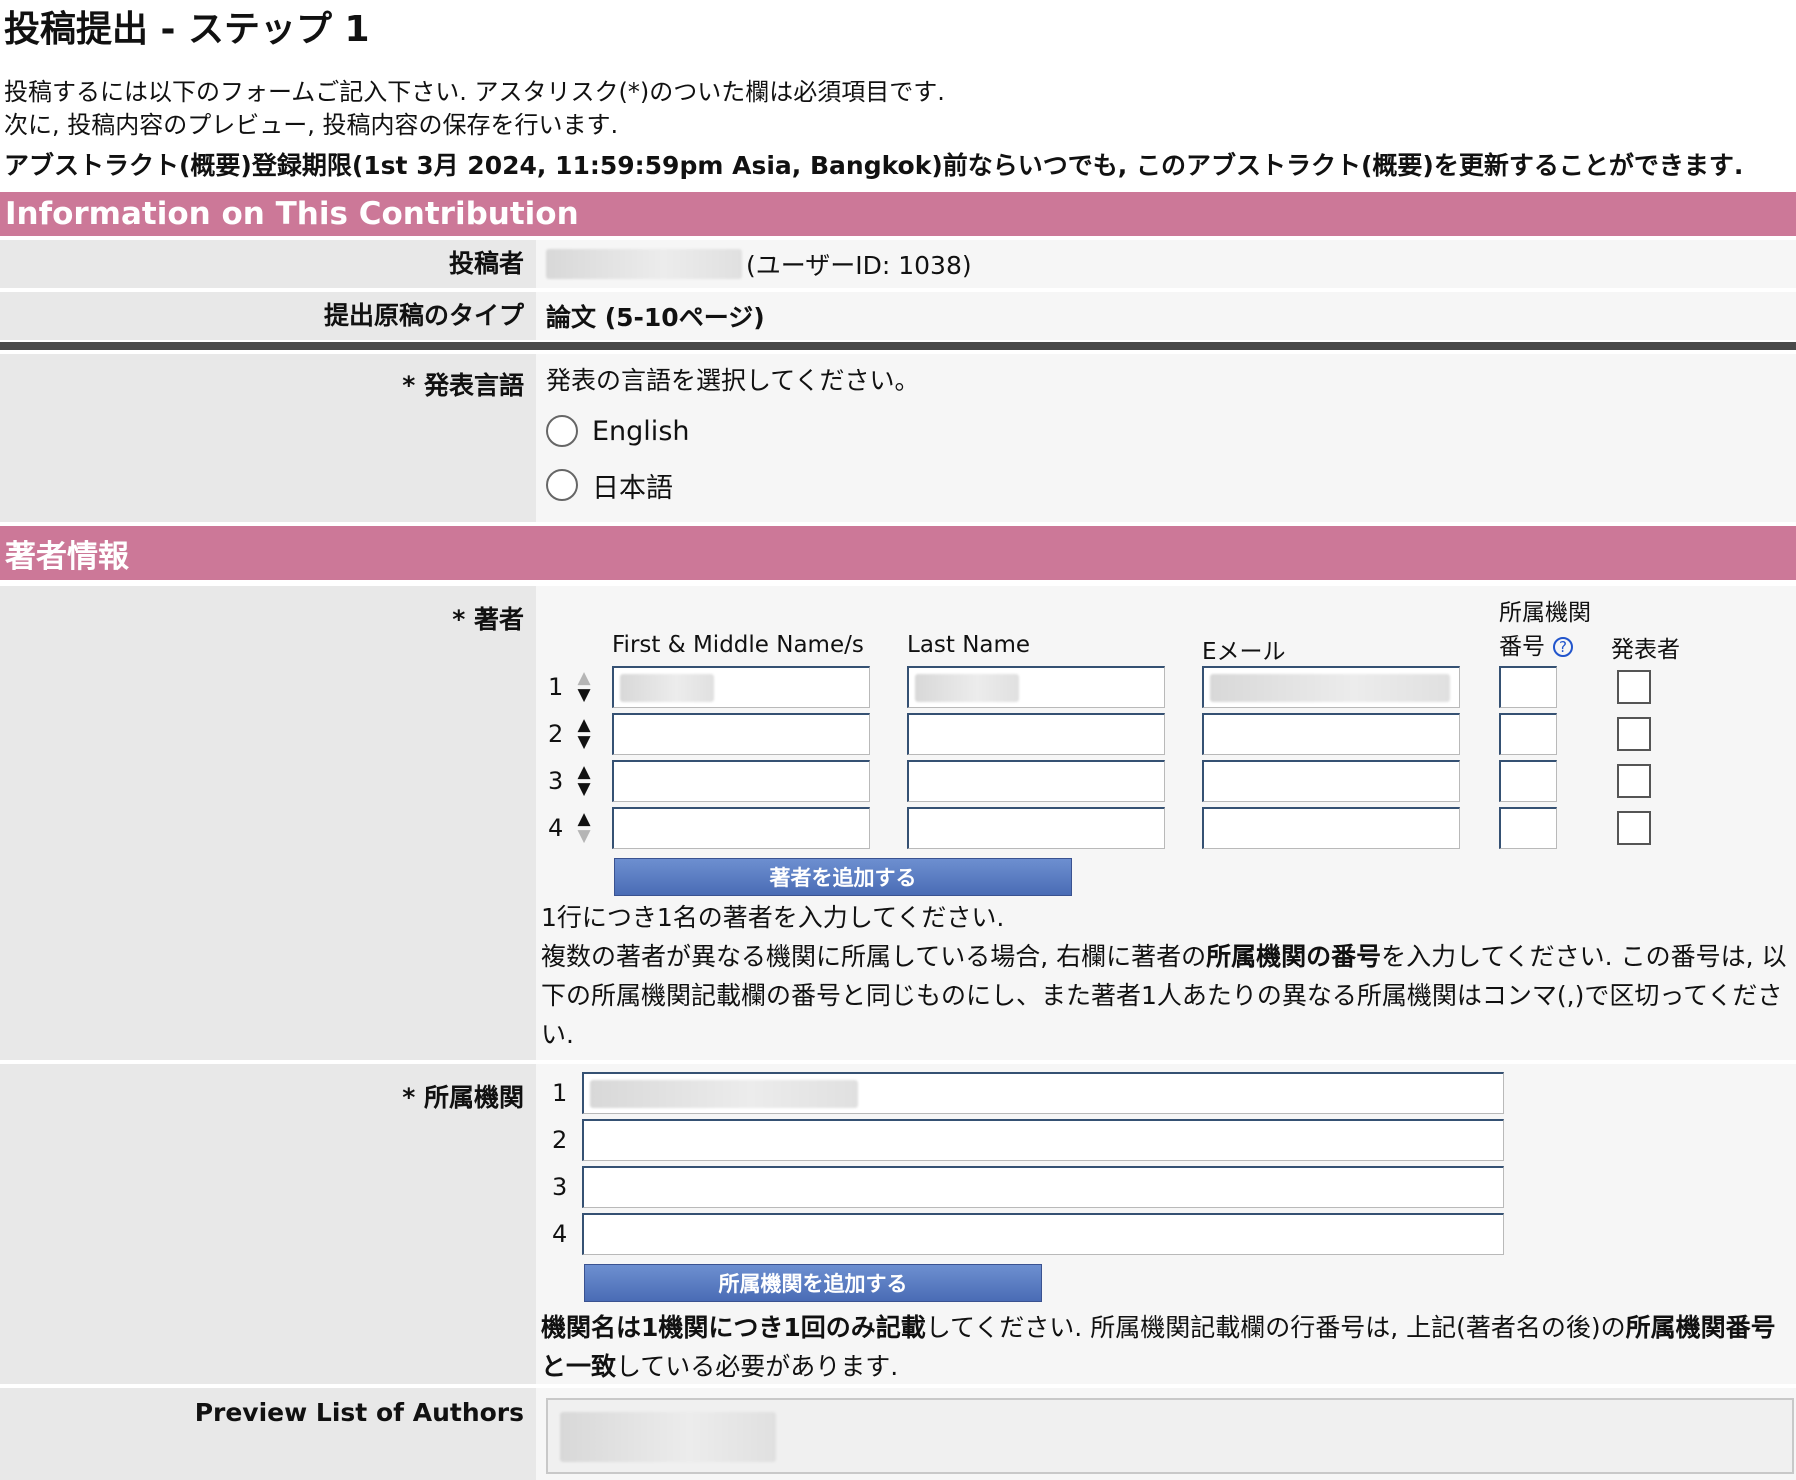  What do you see at coordinates (733, 1327) in the screenshot?
I see `affiliations-help-bold-1: 機関名は1機関につき1回のみ記載` at bounding box center [733, 1327].